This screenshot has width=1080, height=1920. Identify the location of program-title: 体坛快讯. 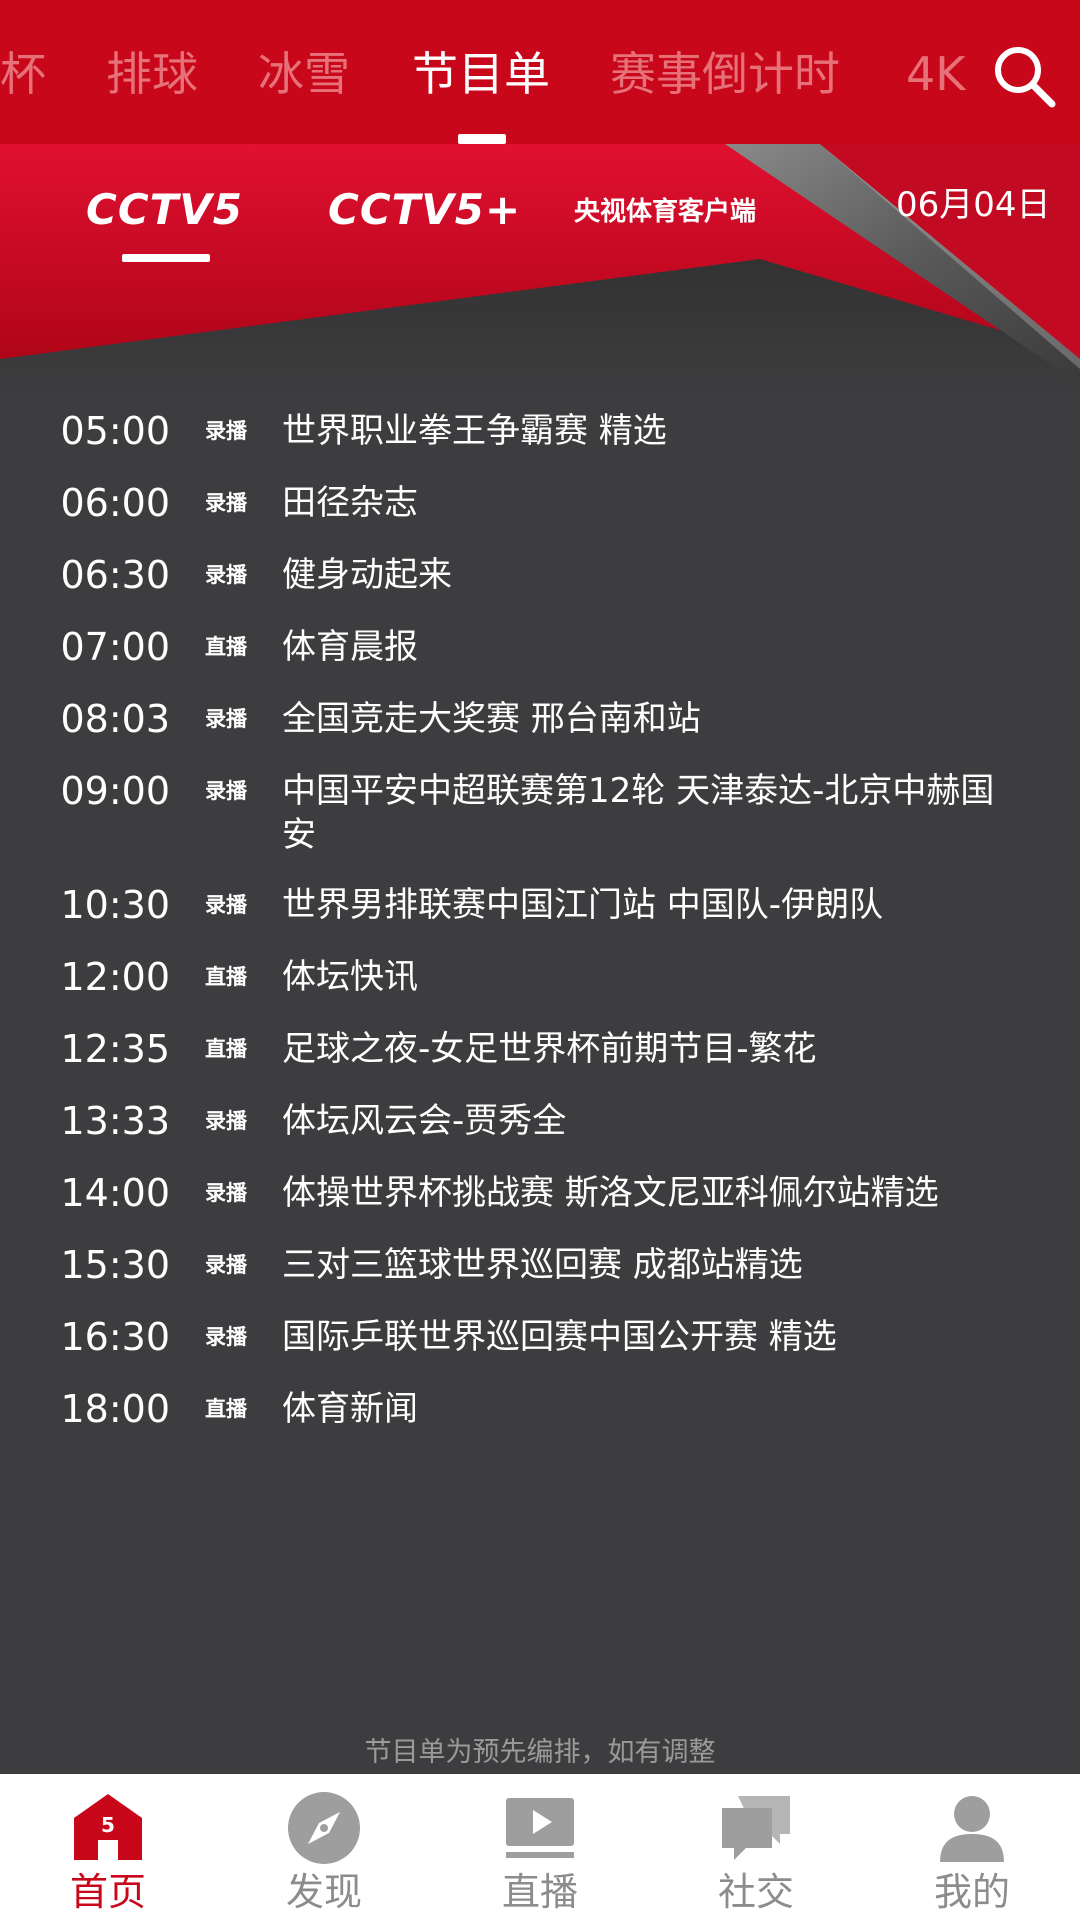
(350, 977).